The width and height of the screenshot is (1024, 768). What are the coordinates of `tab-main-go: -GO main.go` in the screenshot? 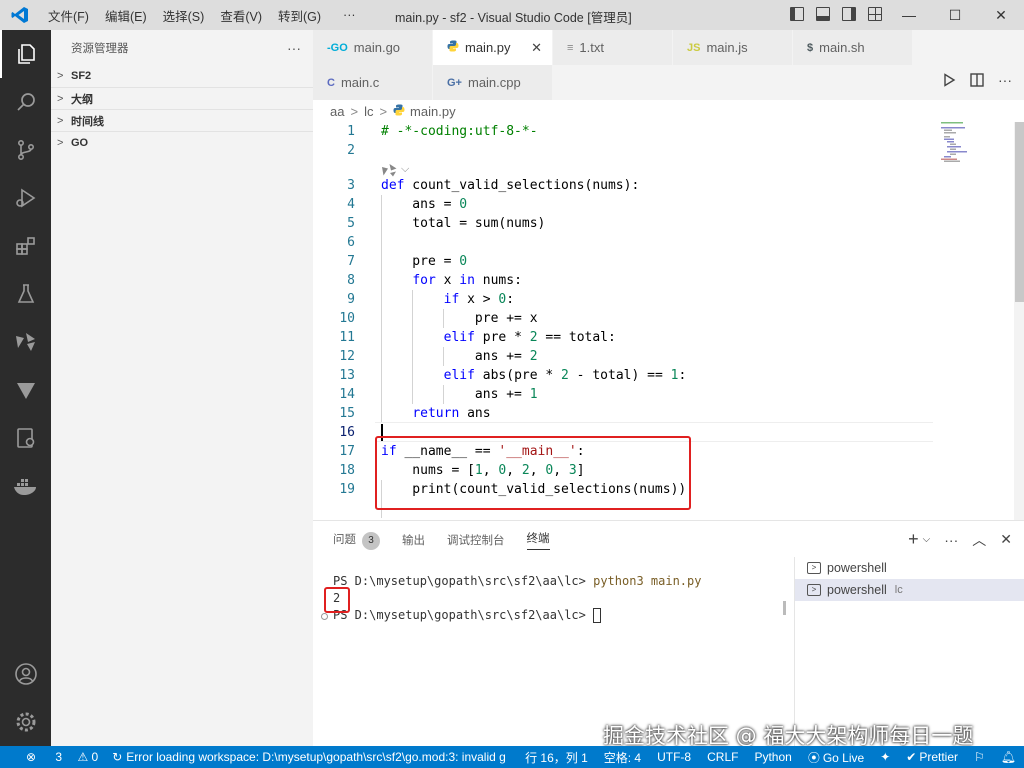 It's located at (373, 47).